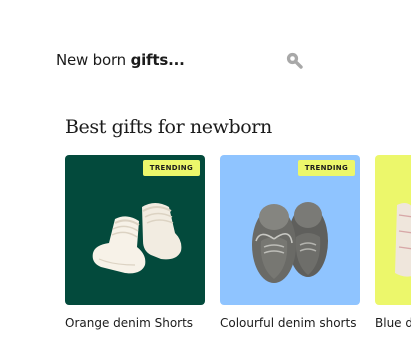  Describe the element at coordinates (393, 323) in the screenshot. I see `product-title: Blue de` at that location.